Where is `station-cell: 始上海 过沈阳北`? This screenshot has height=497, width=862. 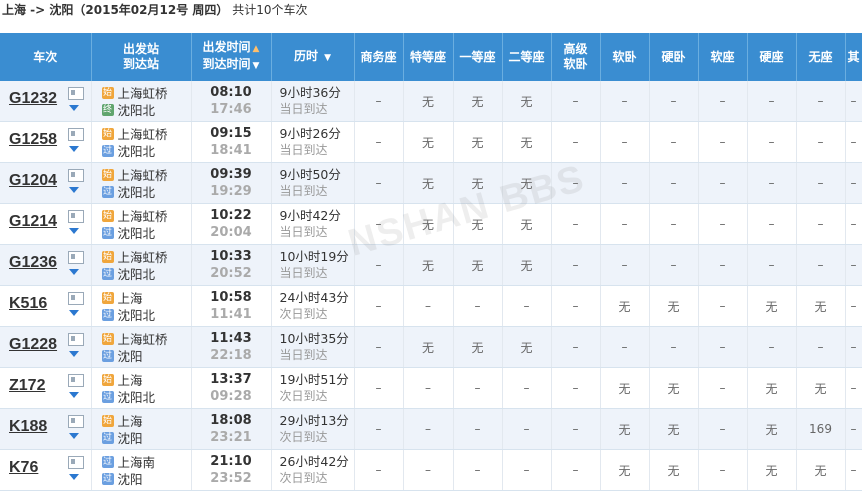
station-cell: 始上海 过沈阳北 is located at coordinates (141, 306).